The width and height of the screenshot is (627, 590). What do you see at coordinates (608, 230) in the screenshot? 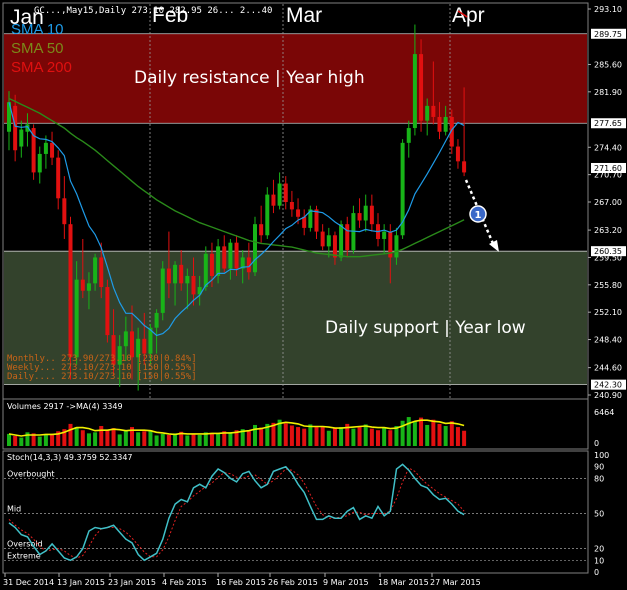
I see `price-label-9: 263.20` at bounding box center [608, 230].